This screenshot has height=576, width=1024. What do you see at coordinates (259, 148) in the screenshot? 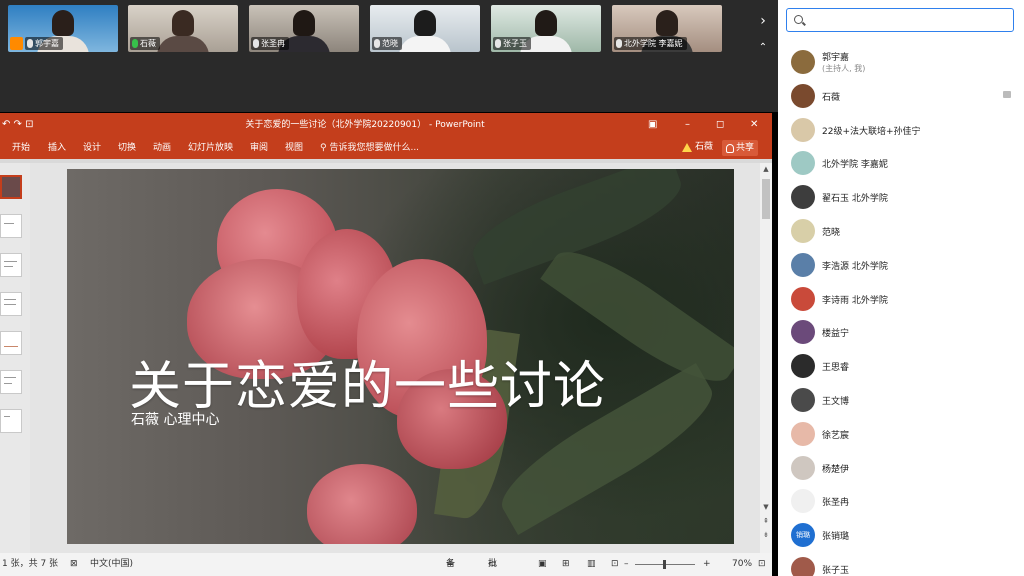
I see `tab-review: 审阅` at bounding box center [259, 148].